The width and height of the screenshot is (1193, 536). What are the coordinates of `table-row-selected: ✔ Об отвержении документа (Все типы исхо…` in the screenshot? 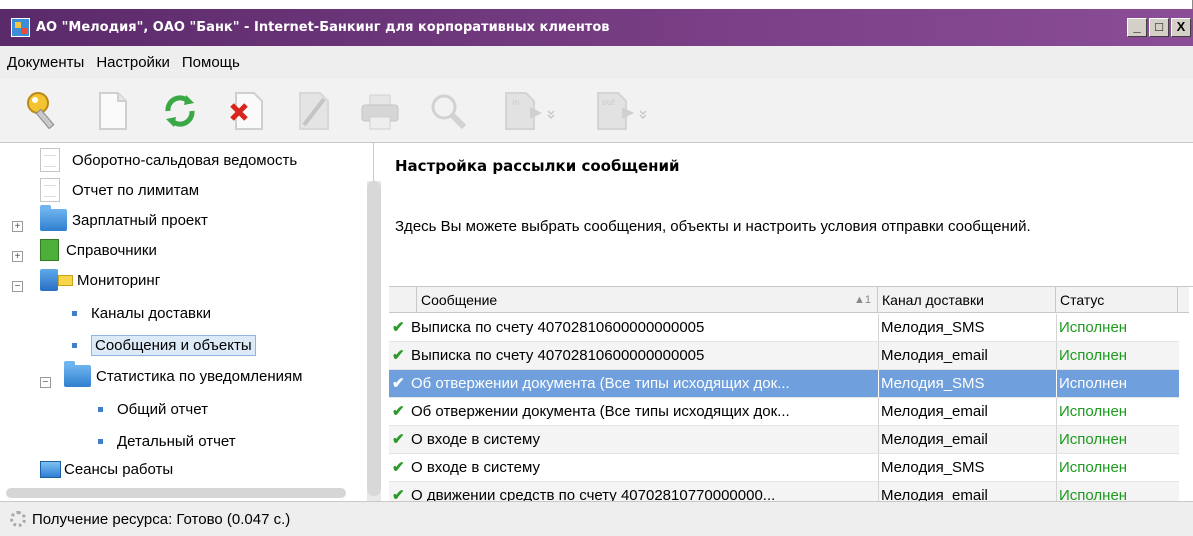 It's located at (784, 384).